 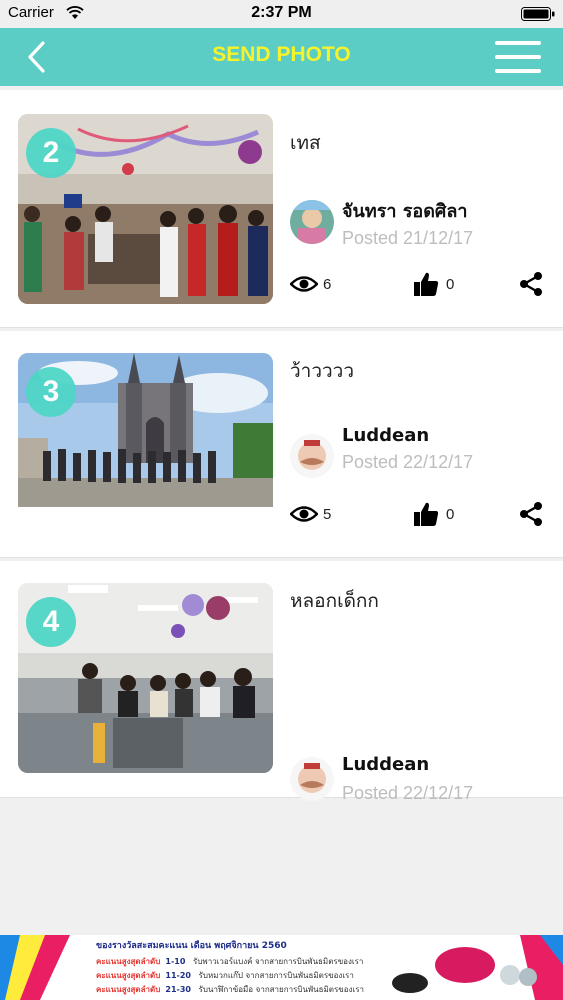 What do you see at coordinates (327, 284) in the screenshot?
I see `view-count: 6` at bounding box center [327, 284].